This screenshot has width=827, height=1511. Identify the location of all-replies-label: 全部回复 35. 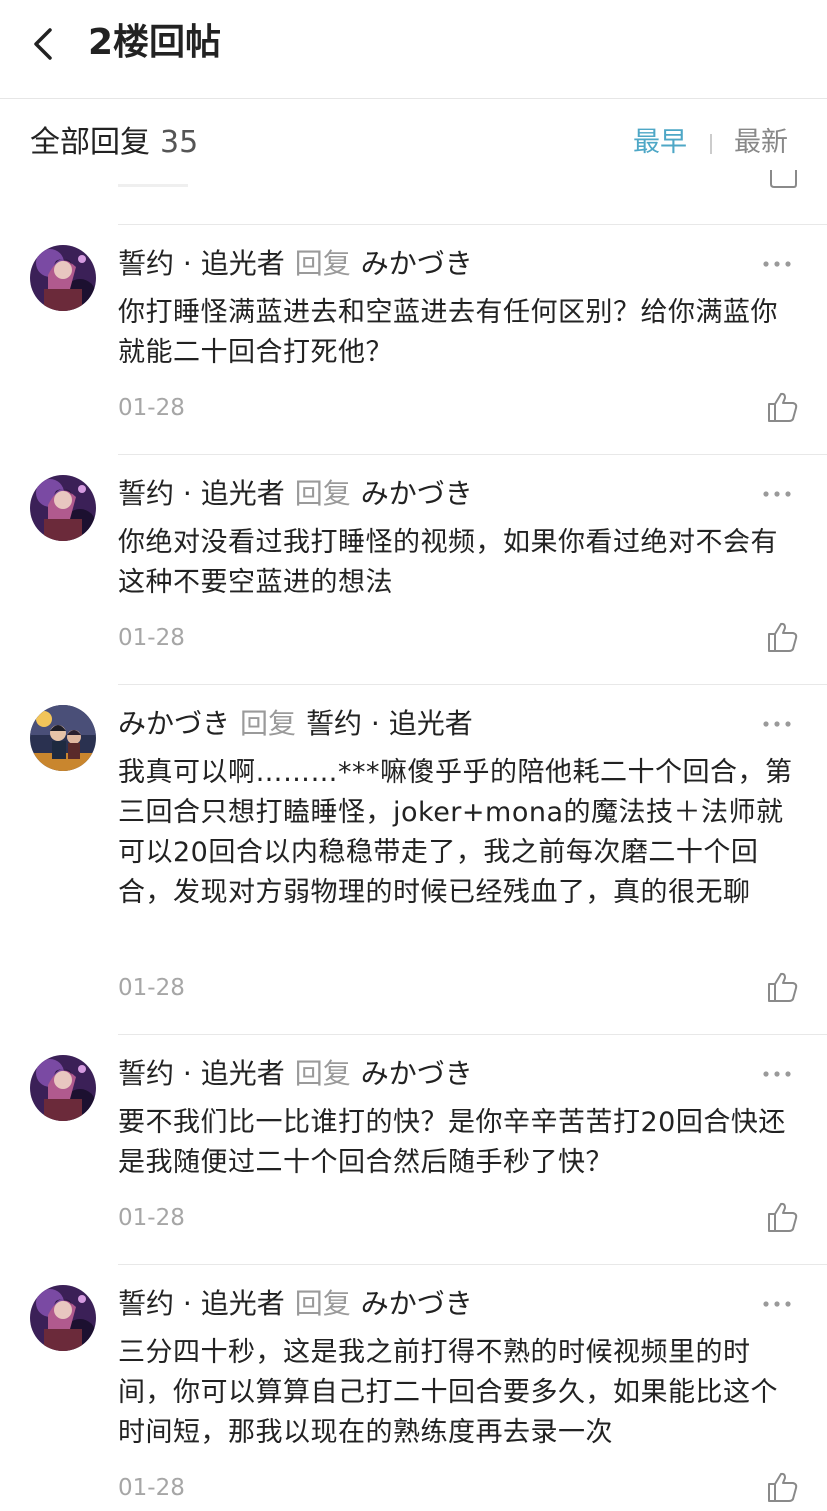
(114, 143).